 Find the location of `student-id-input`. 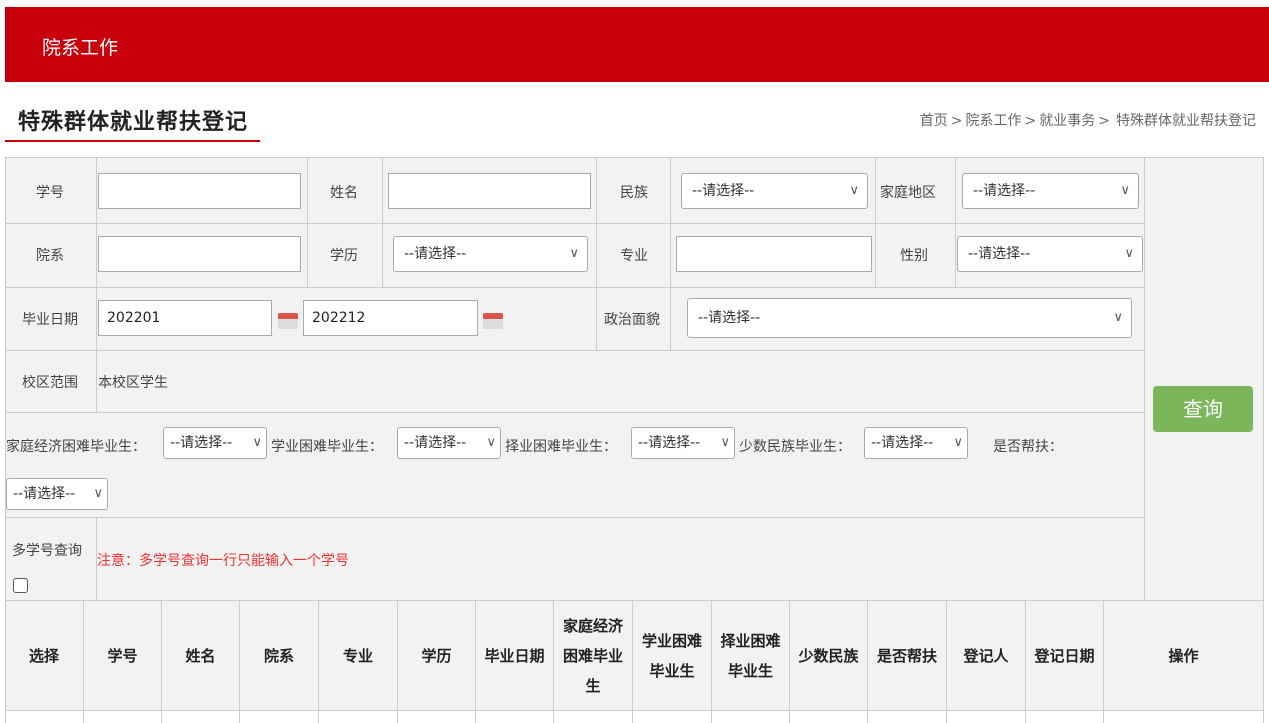

student-id-input is located at coordinates (199, 191).